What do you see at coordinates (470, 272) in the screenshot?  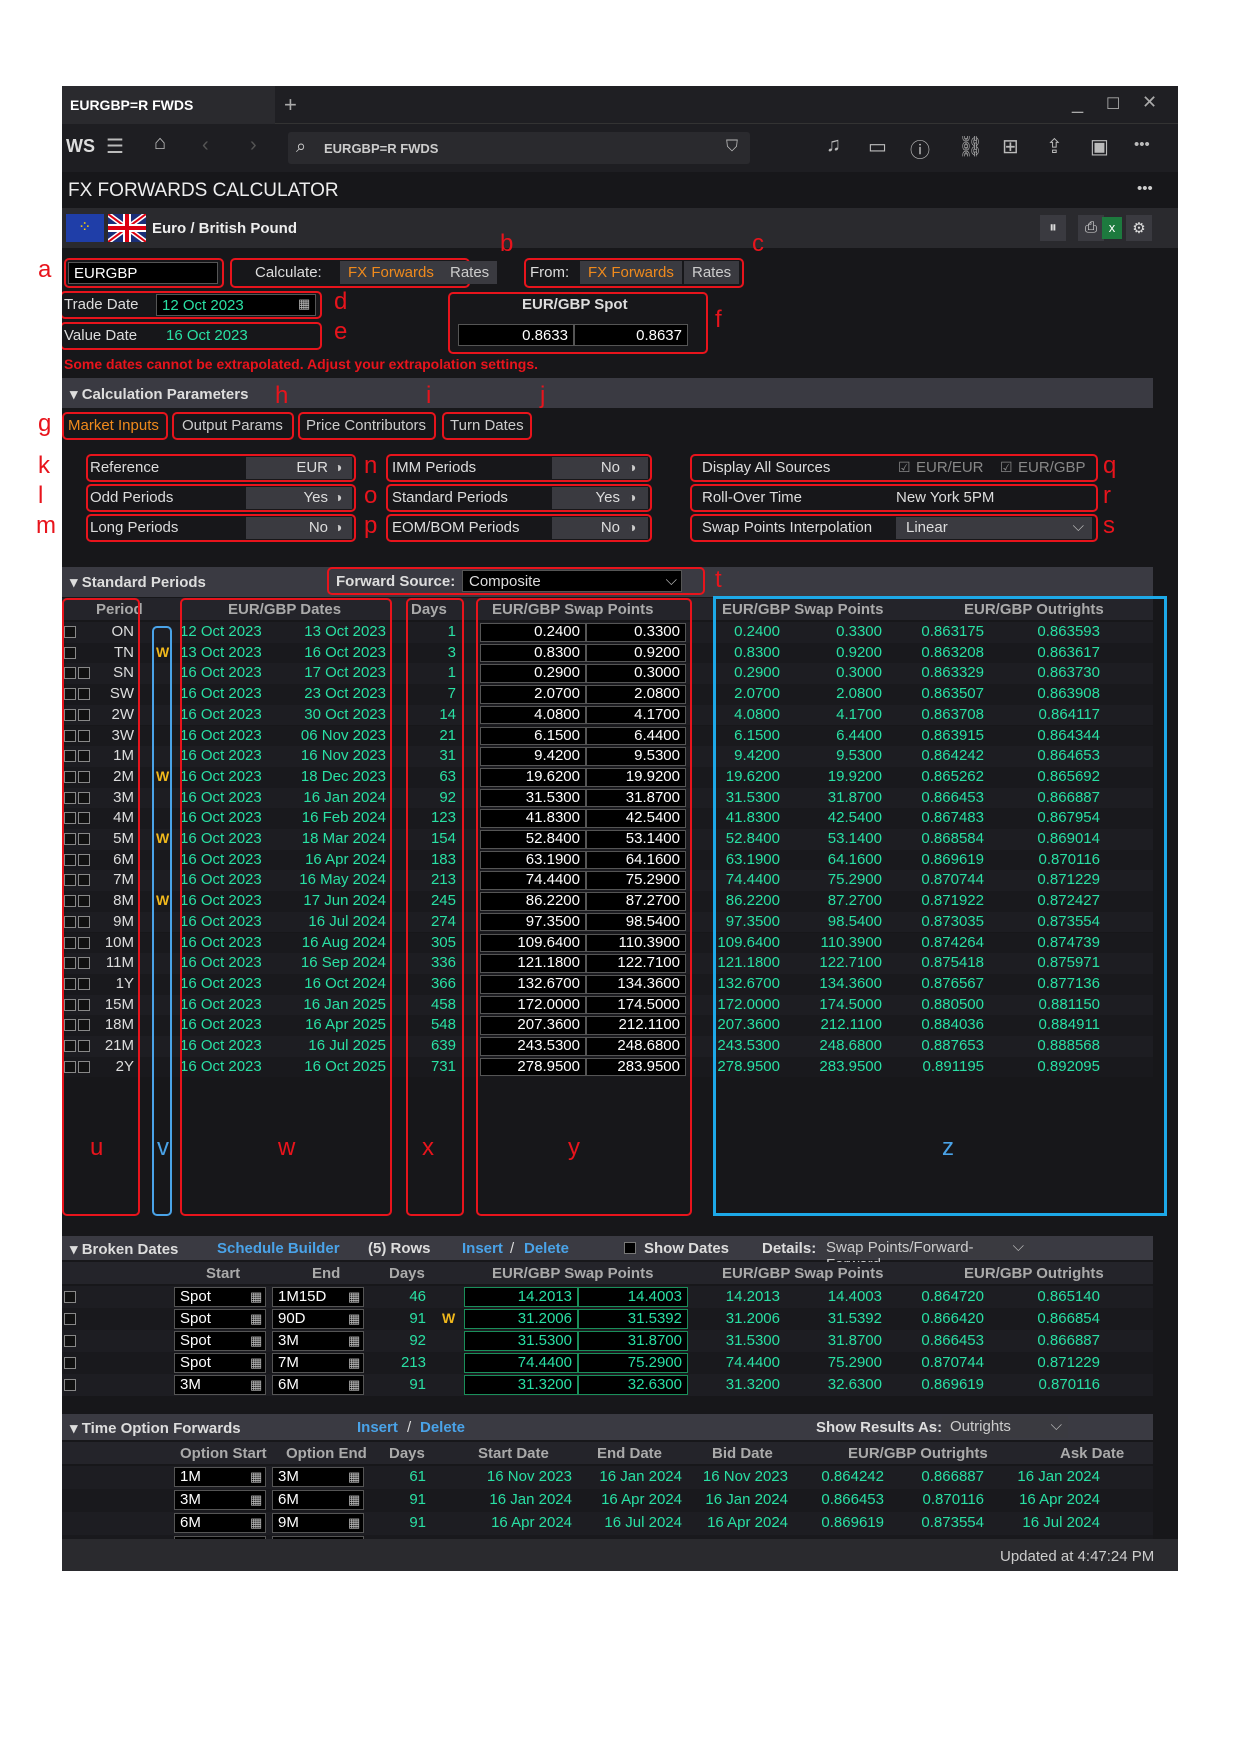 I see `calc-rates-toggle: Rates` at bounding box center [470, 272].